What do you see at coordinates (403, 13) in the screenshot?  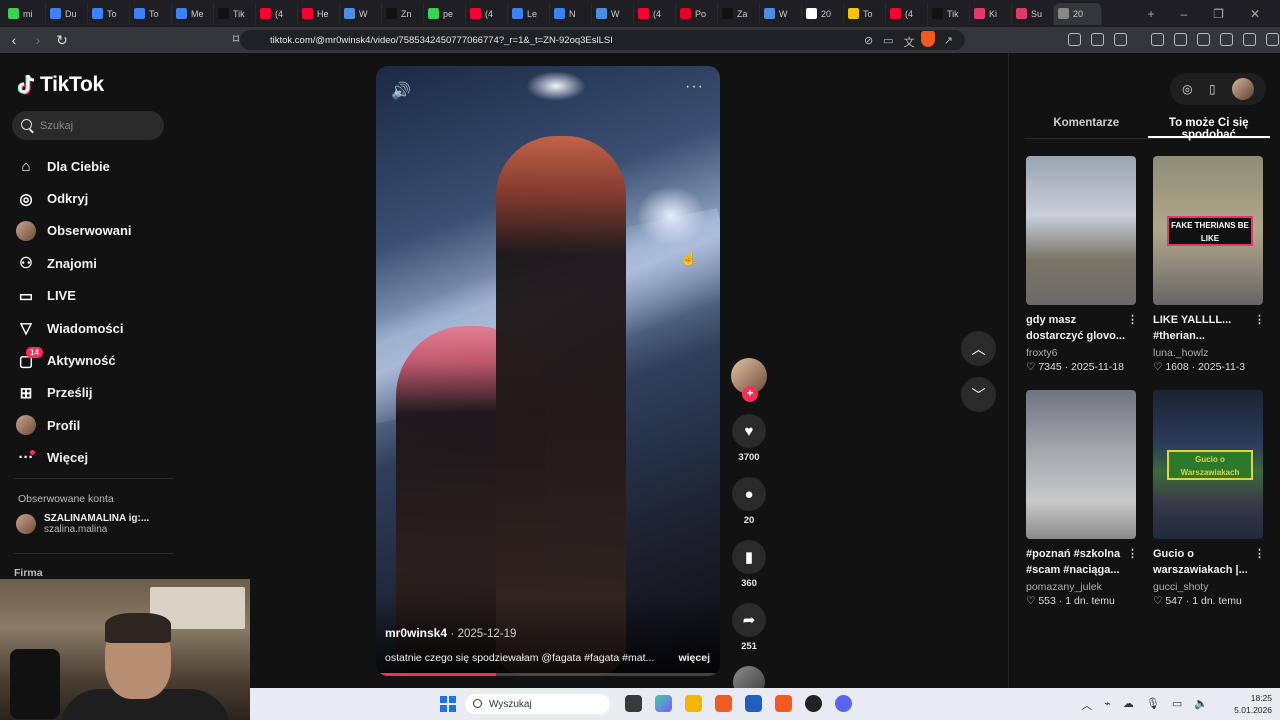 I see `browser-tab: Zn` at bounding box center [403, 13].